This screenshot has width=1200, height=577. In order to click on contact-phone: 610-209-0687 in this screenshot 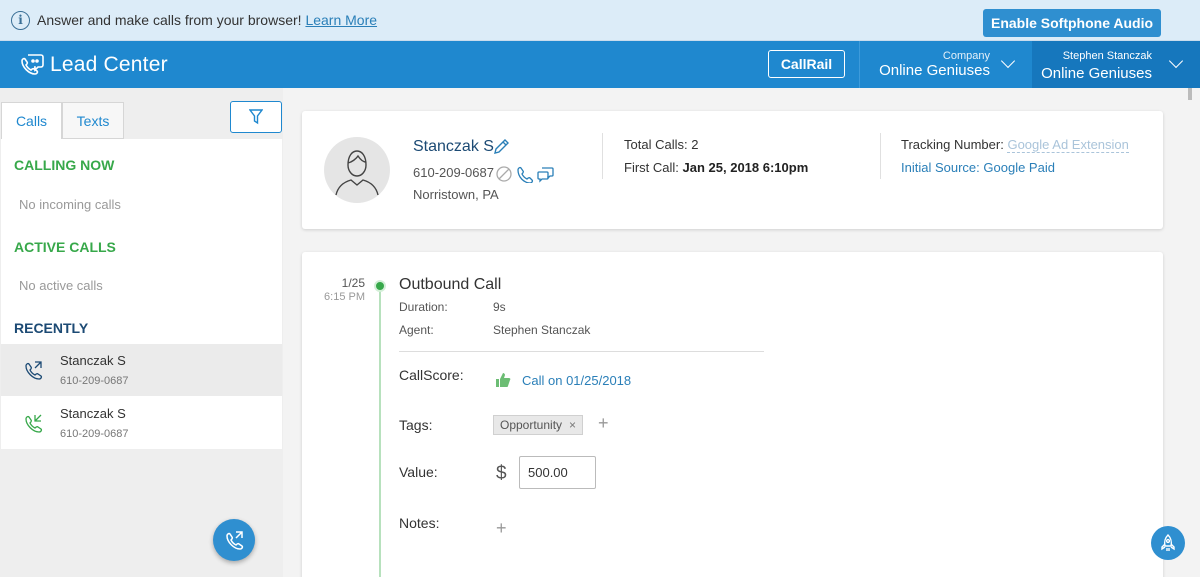, I will do `click(453, 172)`.